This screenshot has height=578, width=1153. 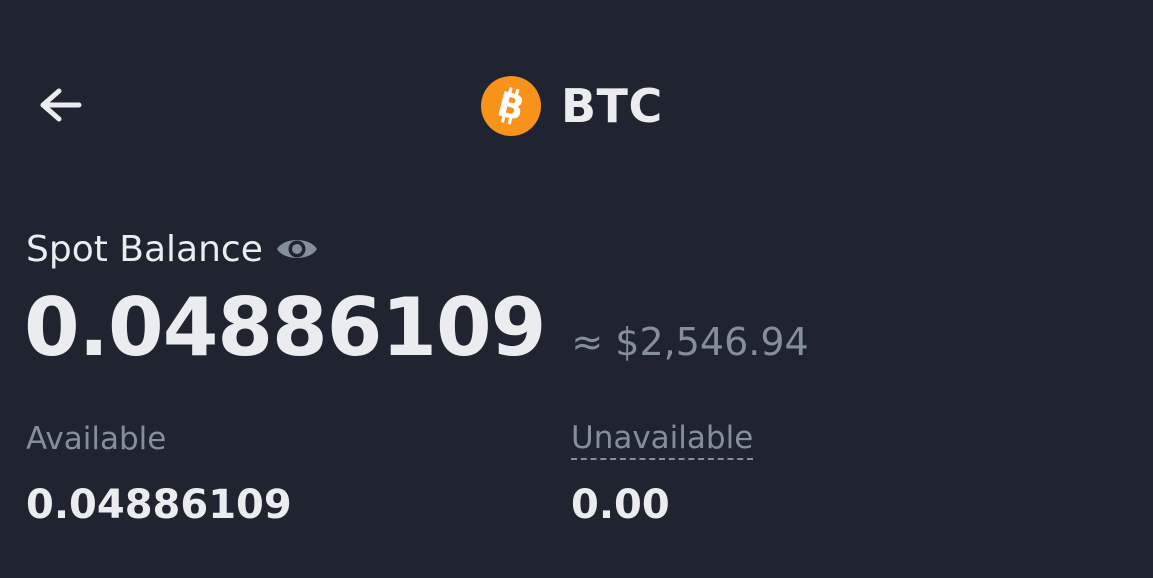 I want to click on header-title: B BTC, so click(x=572, y=106).